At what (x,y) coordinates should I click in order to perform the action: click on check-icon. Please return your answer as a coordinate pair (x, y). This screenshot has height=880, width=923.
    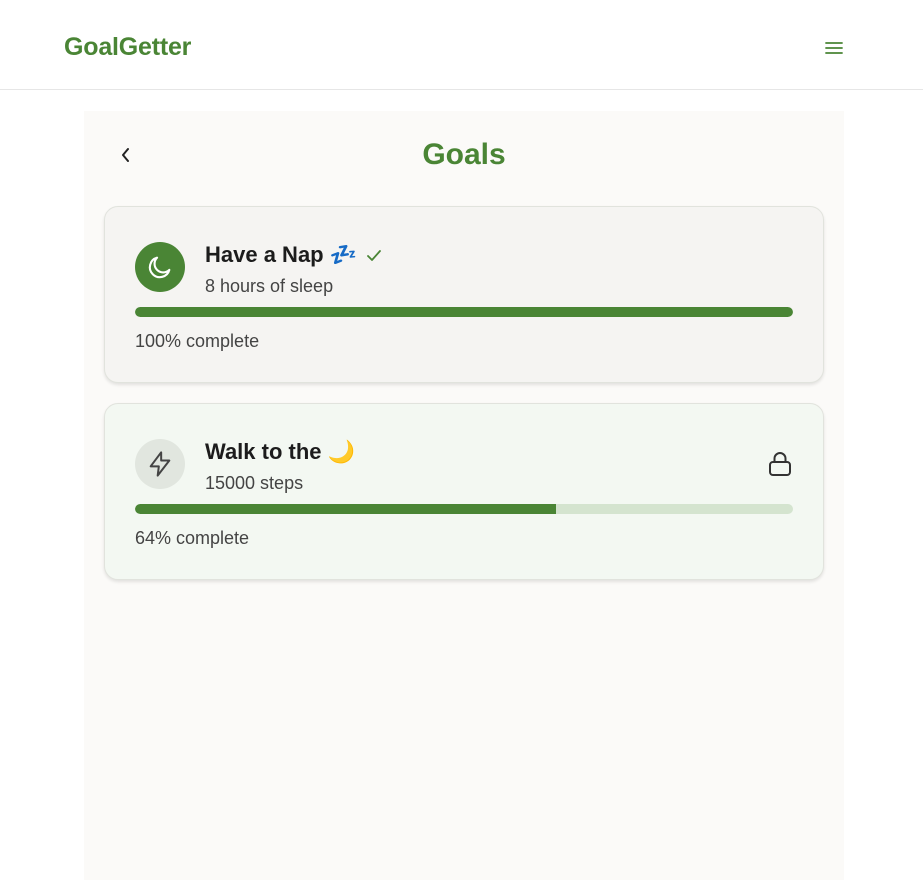
    Looking at the image, I should click on (374, 256).